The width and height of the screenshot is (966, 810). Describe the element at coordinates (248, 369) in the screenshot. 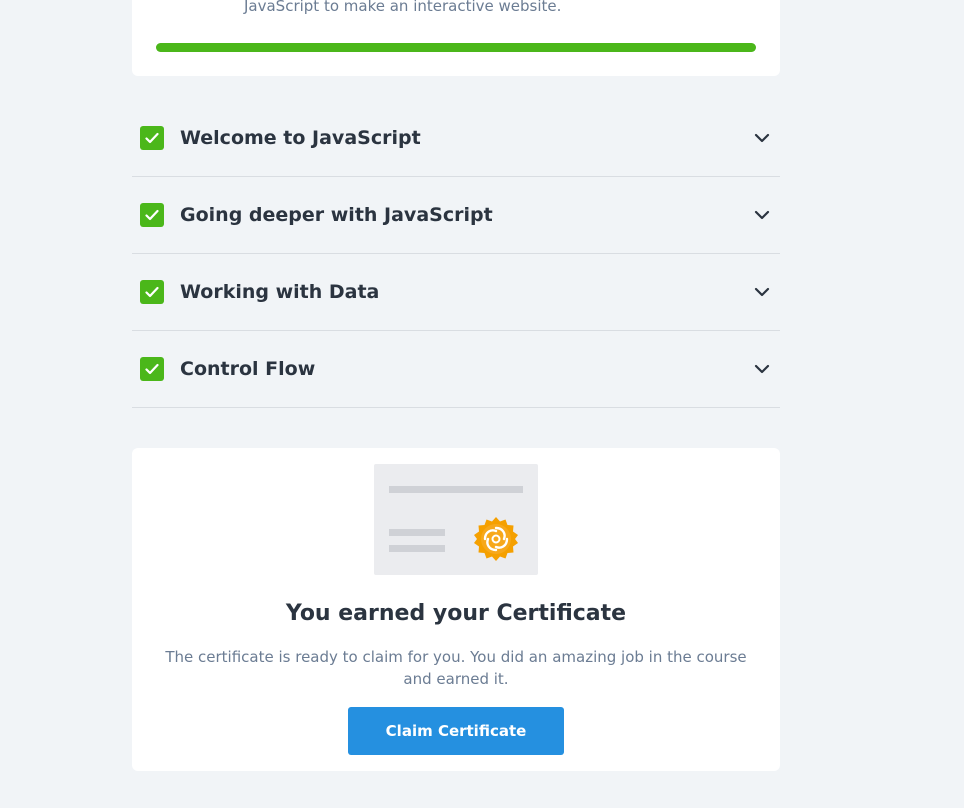

I see `section-title: Control Flow` at that location.